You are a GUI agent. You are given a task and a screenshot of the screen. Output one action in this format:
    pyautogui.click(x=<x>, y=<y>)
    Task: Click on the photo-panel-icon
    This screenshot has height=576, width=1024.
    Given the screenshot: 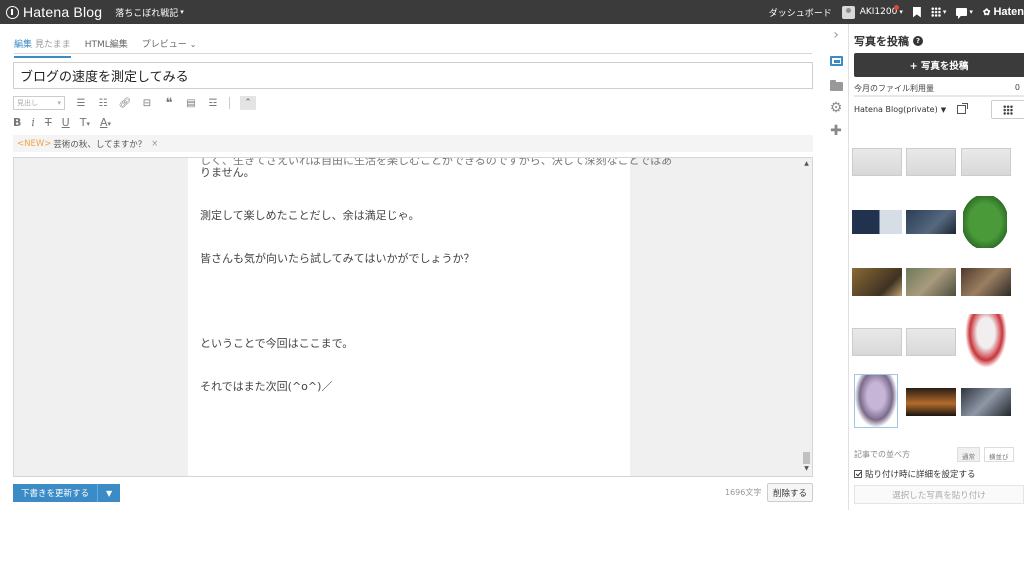 What is the action you would take?
    pyautogui.click(x=836, y=61)
    